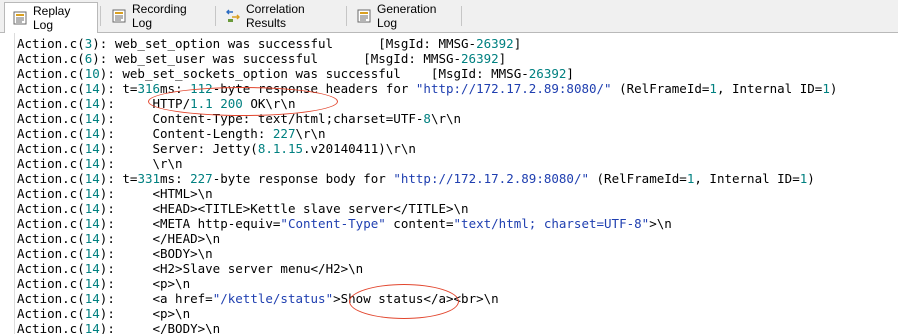 This screenshot has height=334, width=898. I want to click on log-text: ): </BODY>\n, so click(160, 327).